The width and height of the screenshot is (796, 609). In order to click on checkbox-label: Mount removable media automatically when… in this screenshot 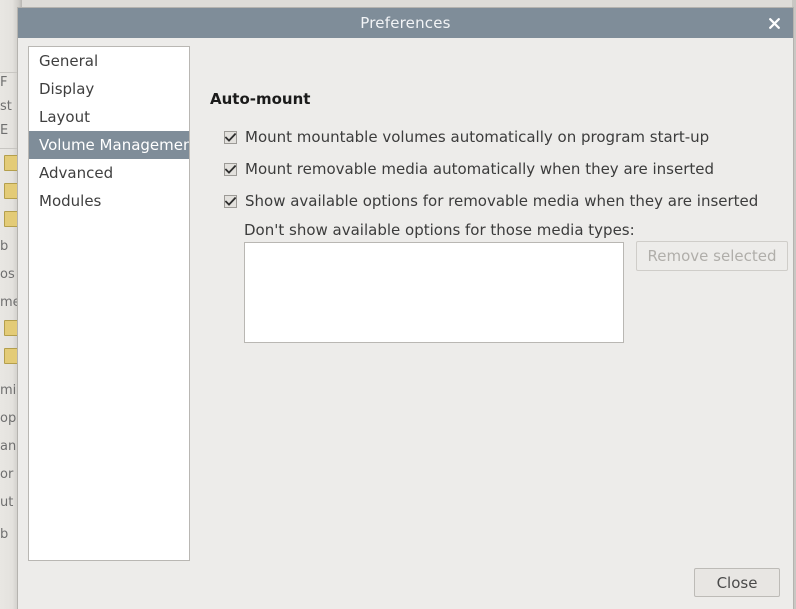, I will do `click(479, 169)`.